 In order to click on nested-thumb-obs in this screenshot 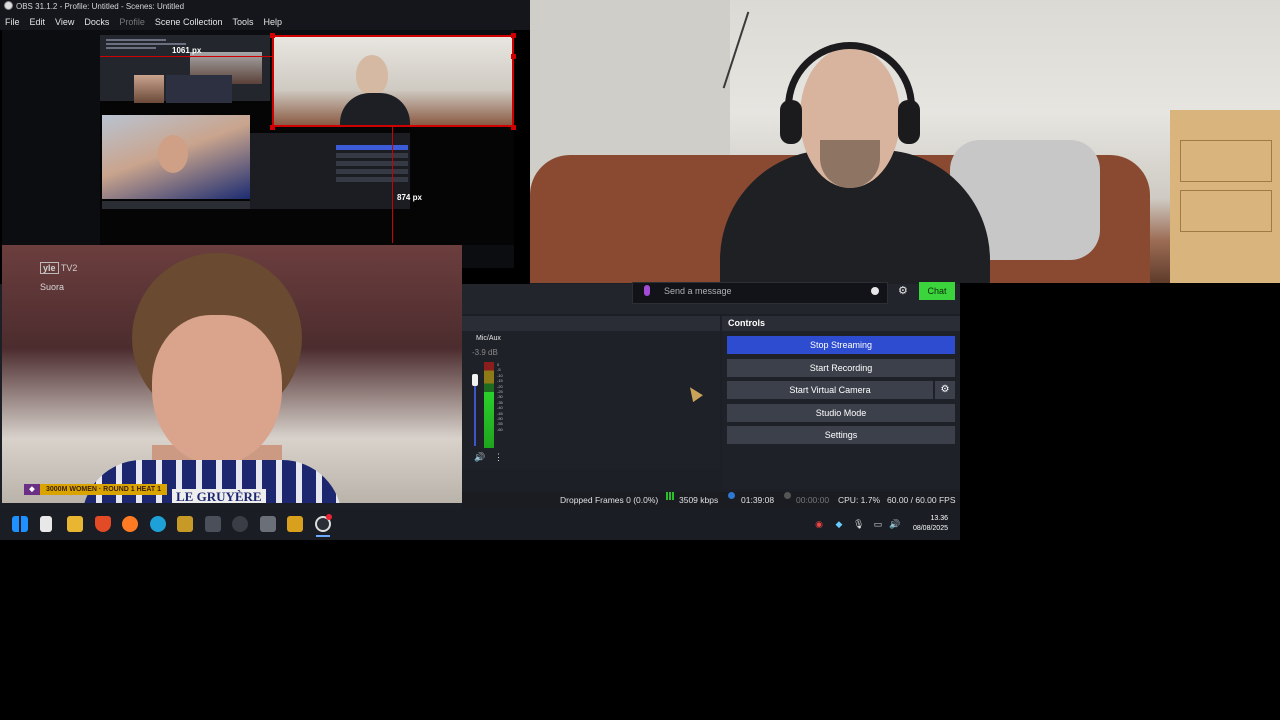, I will do `click(199, 89)`.